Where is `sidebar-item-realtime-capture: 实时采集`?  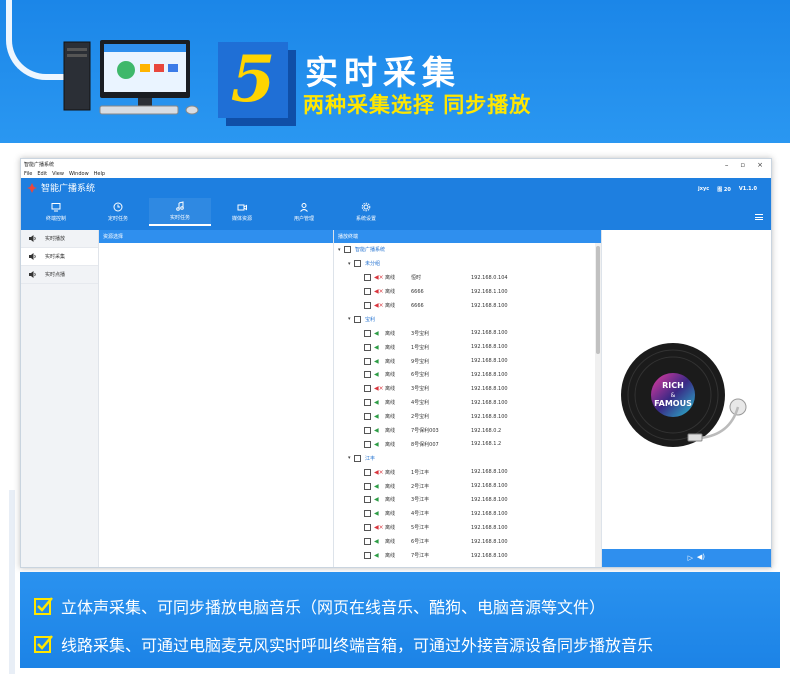
sidebar-item-realtime-capture: 实时采集 is located at coordinates (59, 257).